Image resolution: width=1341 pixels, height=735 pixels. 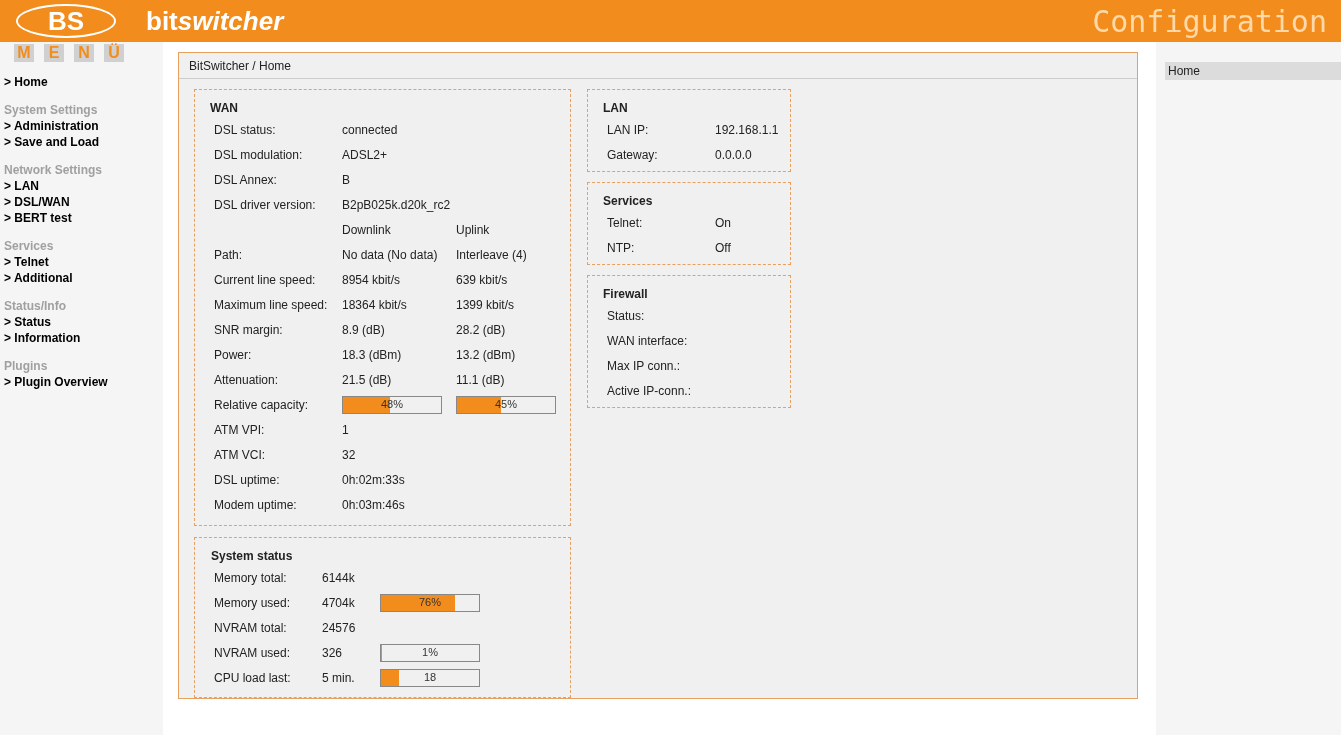 I want to click on field-label: Memory total:, so click(x=251, y=578).